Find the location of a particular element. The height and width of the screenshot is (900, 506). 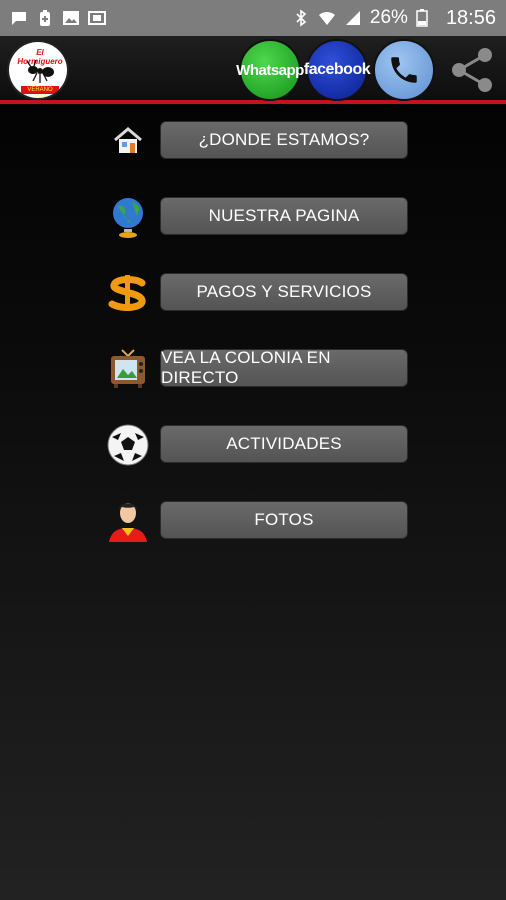

nuestra-pagina-button: NUESTRA PAGINA is located at coordinates (284, 216).